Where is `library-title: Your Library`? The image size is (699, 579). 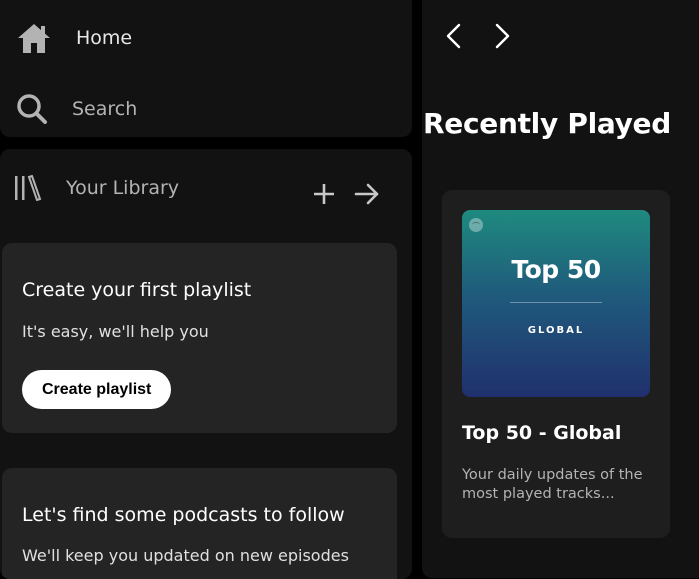
library-title: Your Library is located at coordinates (123, 188).